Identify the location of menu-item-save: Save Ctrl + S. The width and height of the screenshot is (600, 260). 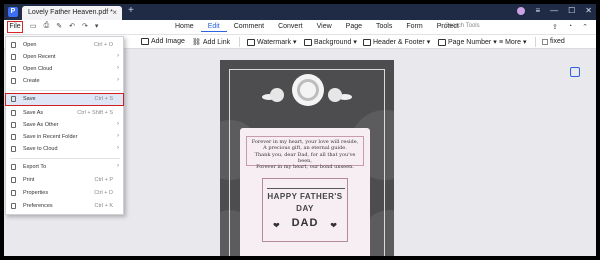
(64, 99).